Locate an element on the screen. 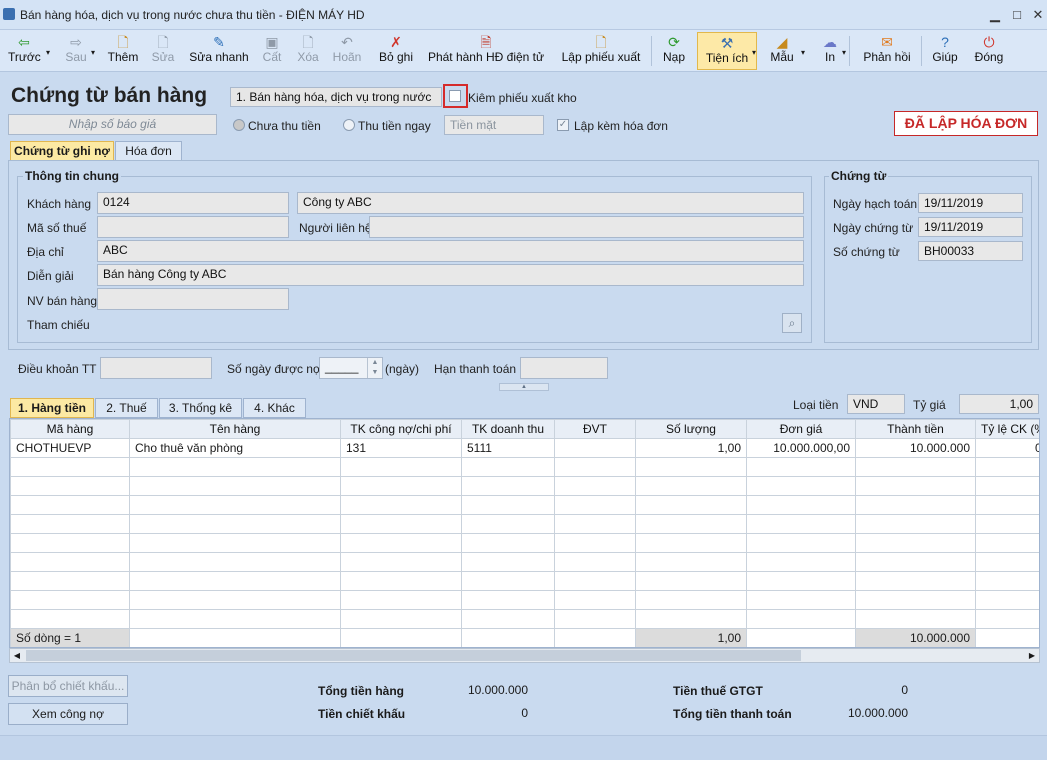 This screenshot has width=1047, height=760. table-cell: CHOTHUEVP is located at coordinates (70, 448).